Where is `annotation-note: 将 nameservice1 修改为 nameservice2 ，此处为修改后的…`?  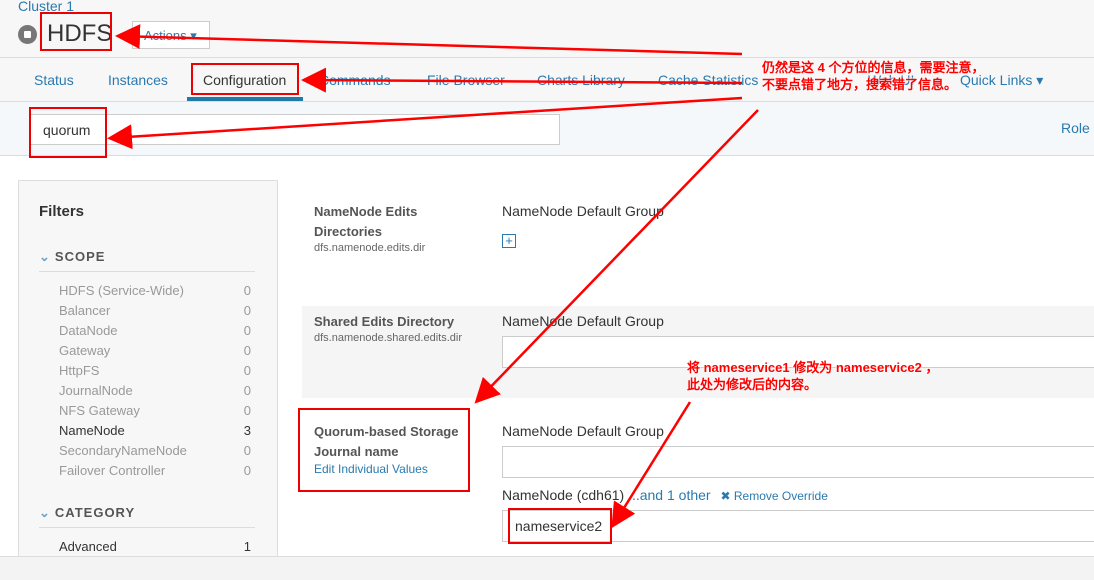 annotation-note: 将 nameservice1 修改为 nameservice2 ，此处为修改后的… is located at coordinates (813, 376).